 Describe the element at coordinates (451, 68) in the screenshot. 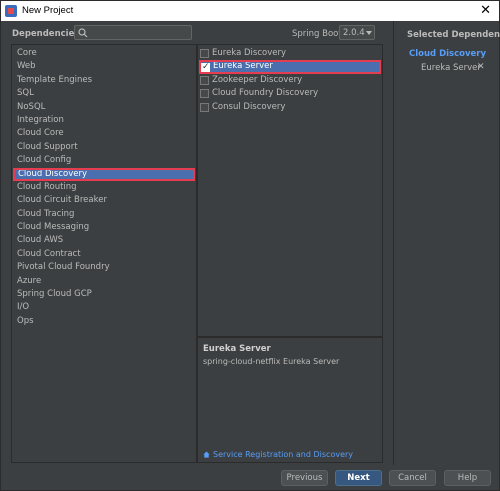

I see `selected-dependency-item: Eureka Server` at that location.